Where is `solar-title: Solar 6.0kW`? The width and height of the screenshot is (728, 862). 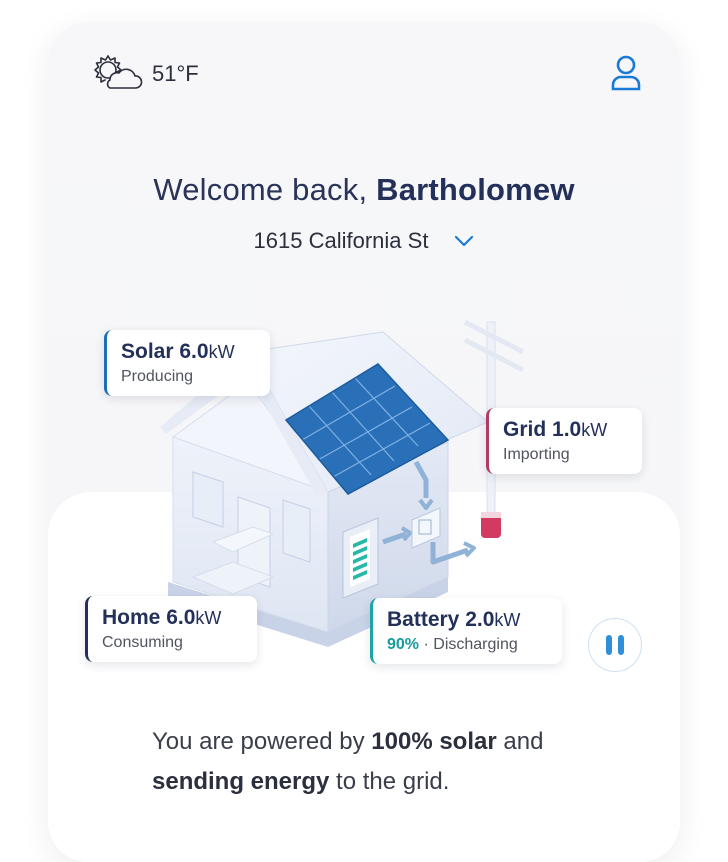 solar-title: Solar 6.0kW is located at coordinates (188, 352).